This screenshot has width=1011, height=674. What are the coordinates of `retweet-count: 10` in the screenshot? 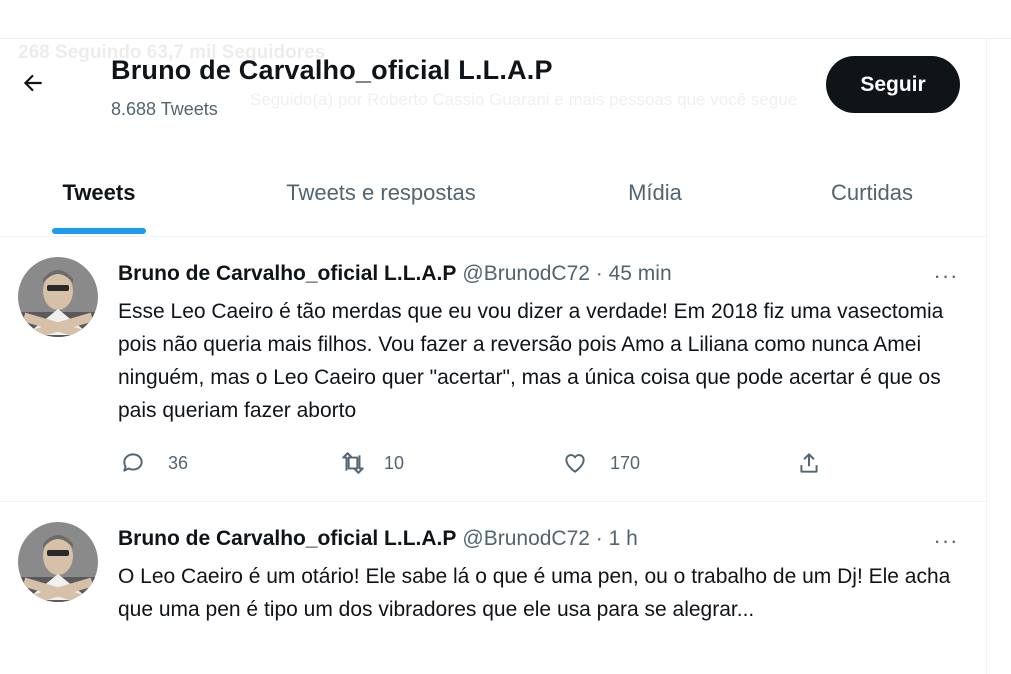 It's located at (394, 462).